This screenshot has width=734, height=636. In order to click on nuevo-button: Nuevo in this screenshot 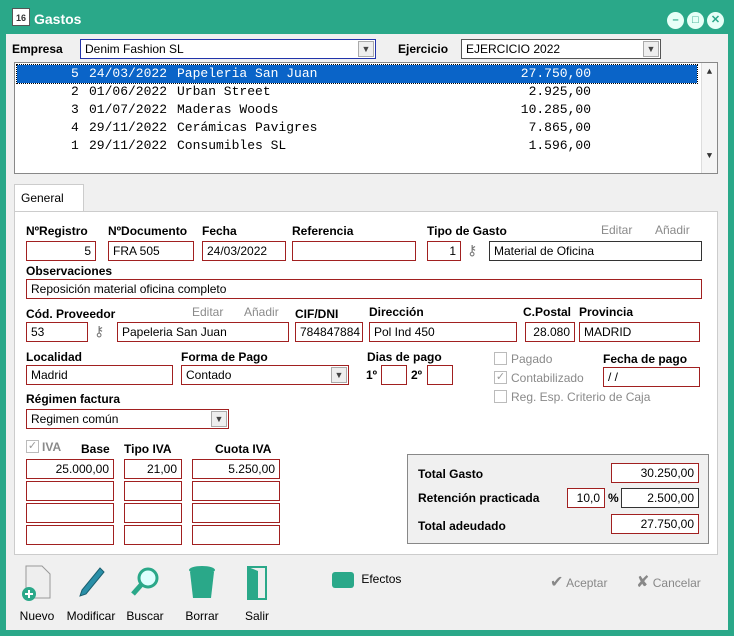, I will do `click(37, 593)`.